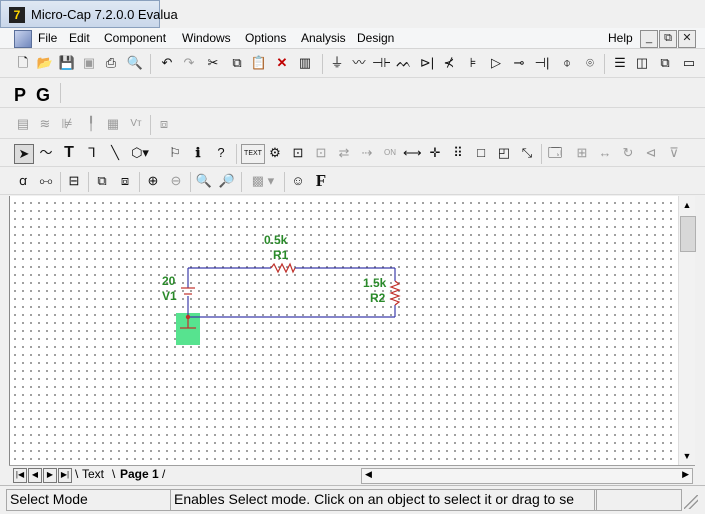 The image size is (705, 514). What do you see at coordinates (35, 475) in the screenshot?
I see `prev-page-icon: ◀` at bounding box center [35, 475].